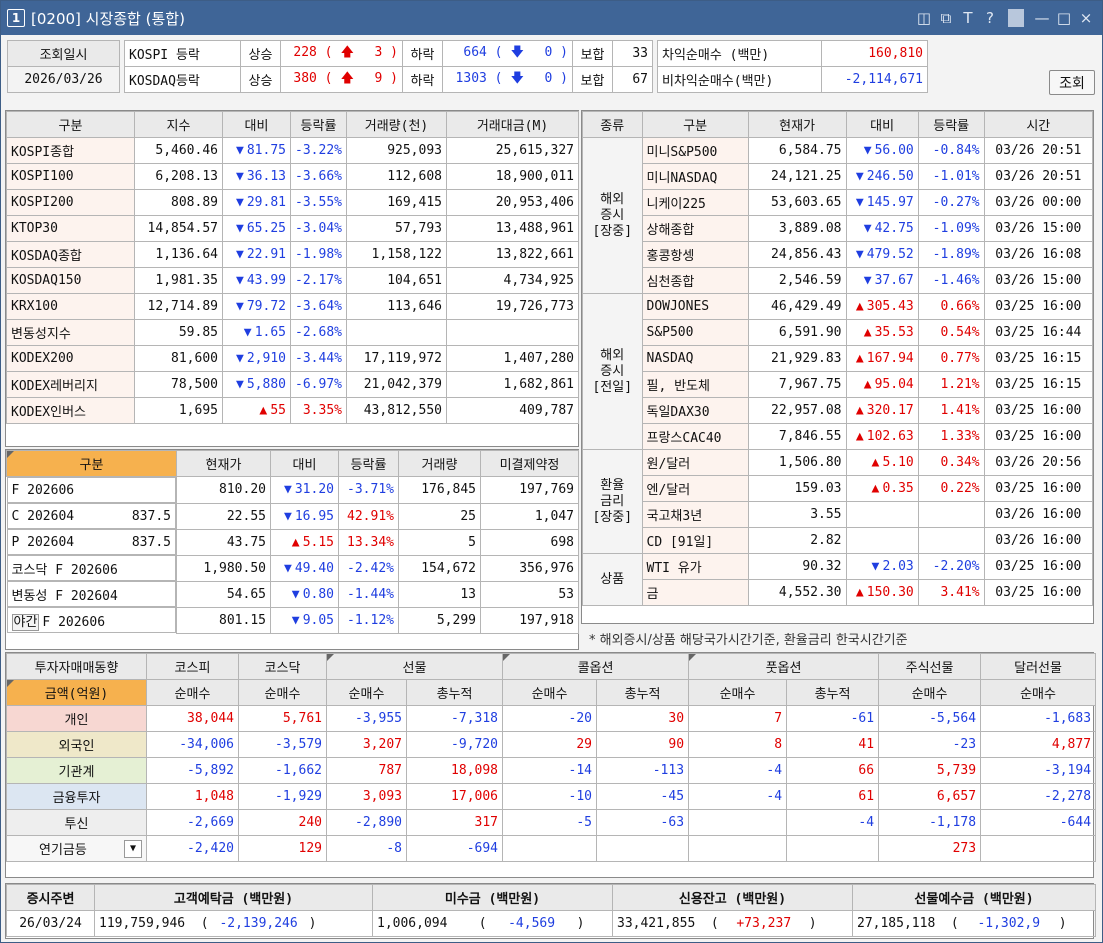 This screenshot has height=943, width=1103. Describe the element at coordinates (797, 462) in the screenshot. I see `world-price: 1,506.80` at that location.